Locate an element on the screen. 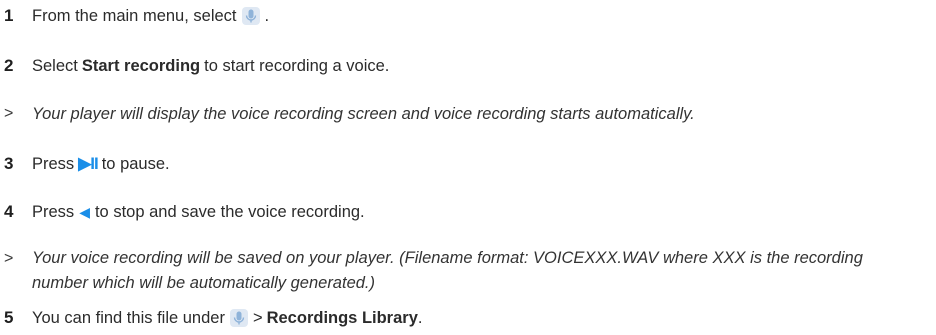 This screenshot has width=936, height=335. step-text-after: to stop and save the voice recording. is located at coordinates (229, 212).